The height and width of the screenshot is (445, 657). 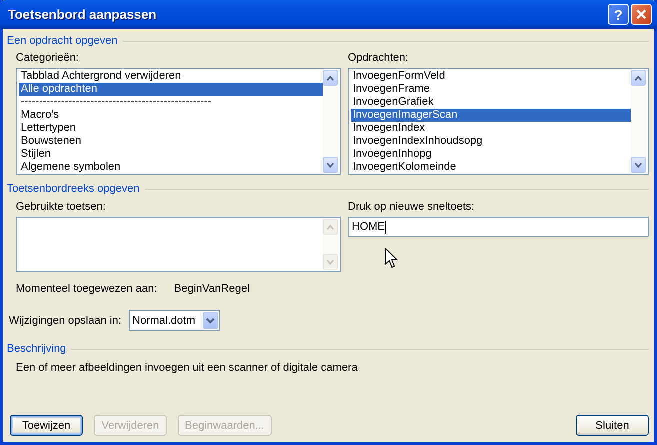 What do you see at coordinates (491, 89) in the screenshot?
I see `list-item: InvoegenFrame` at bounding box center [491, 89].